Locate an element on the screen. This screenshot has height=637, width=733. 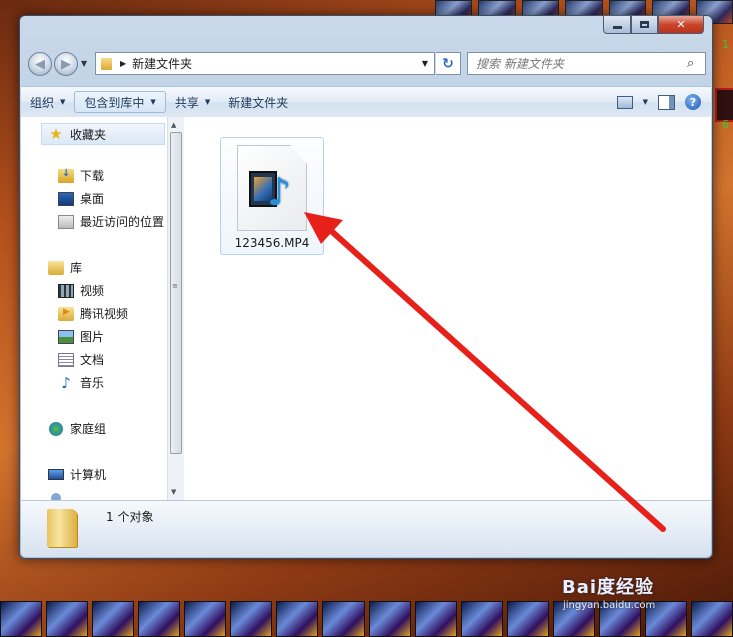
sidebar-item-label: 文档 is located at coordinates (92, 360).